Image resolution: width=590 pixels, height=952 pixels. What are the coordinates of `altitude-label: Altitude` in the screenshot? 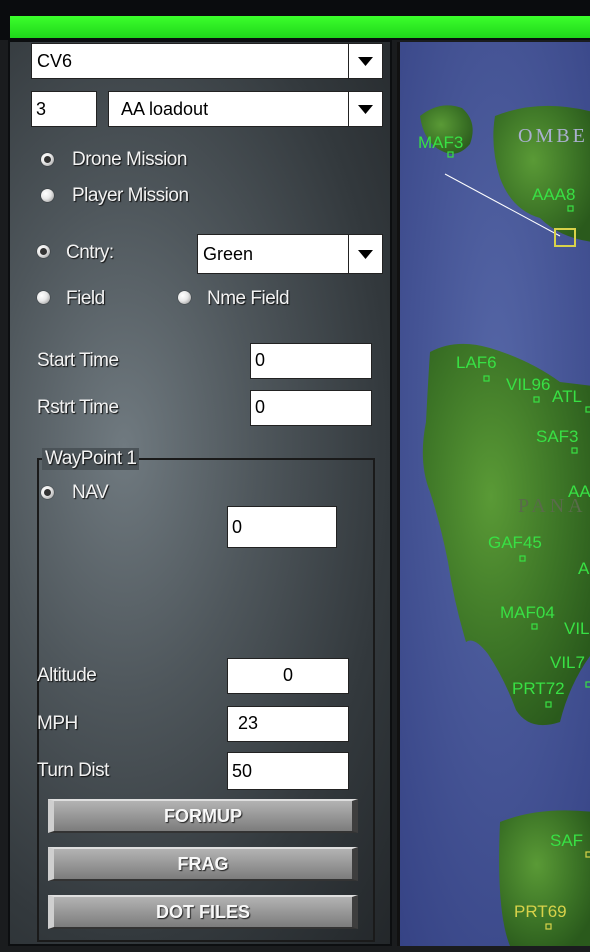 It's located at (67, 675).